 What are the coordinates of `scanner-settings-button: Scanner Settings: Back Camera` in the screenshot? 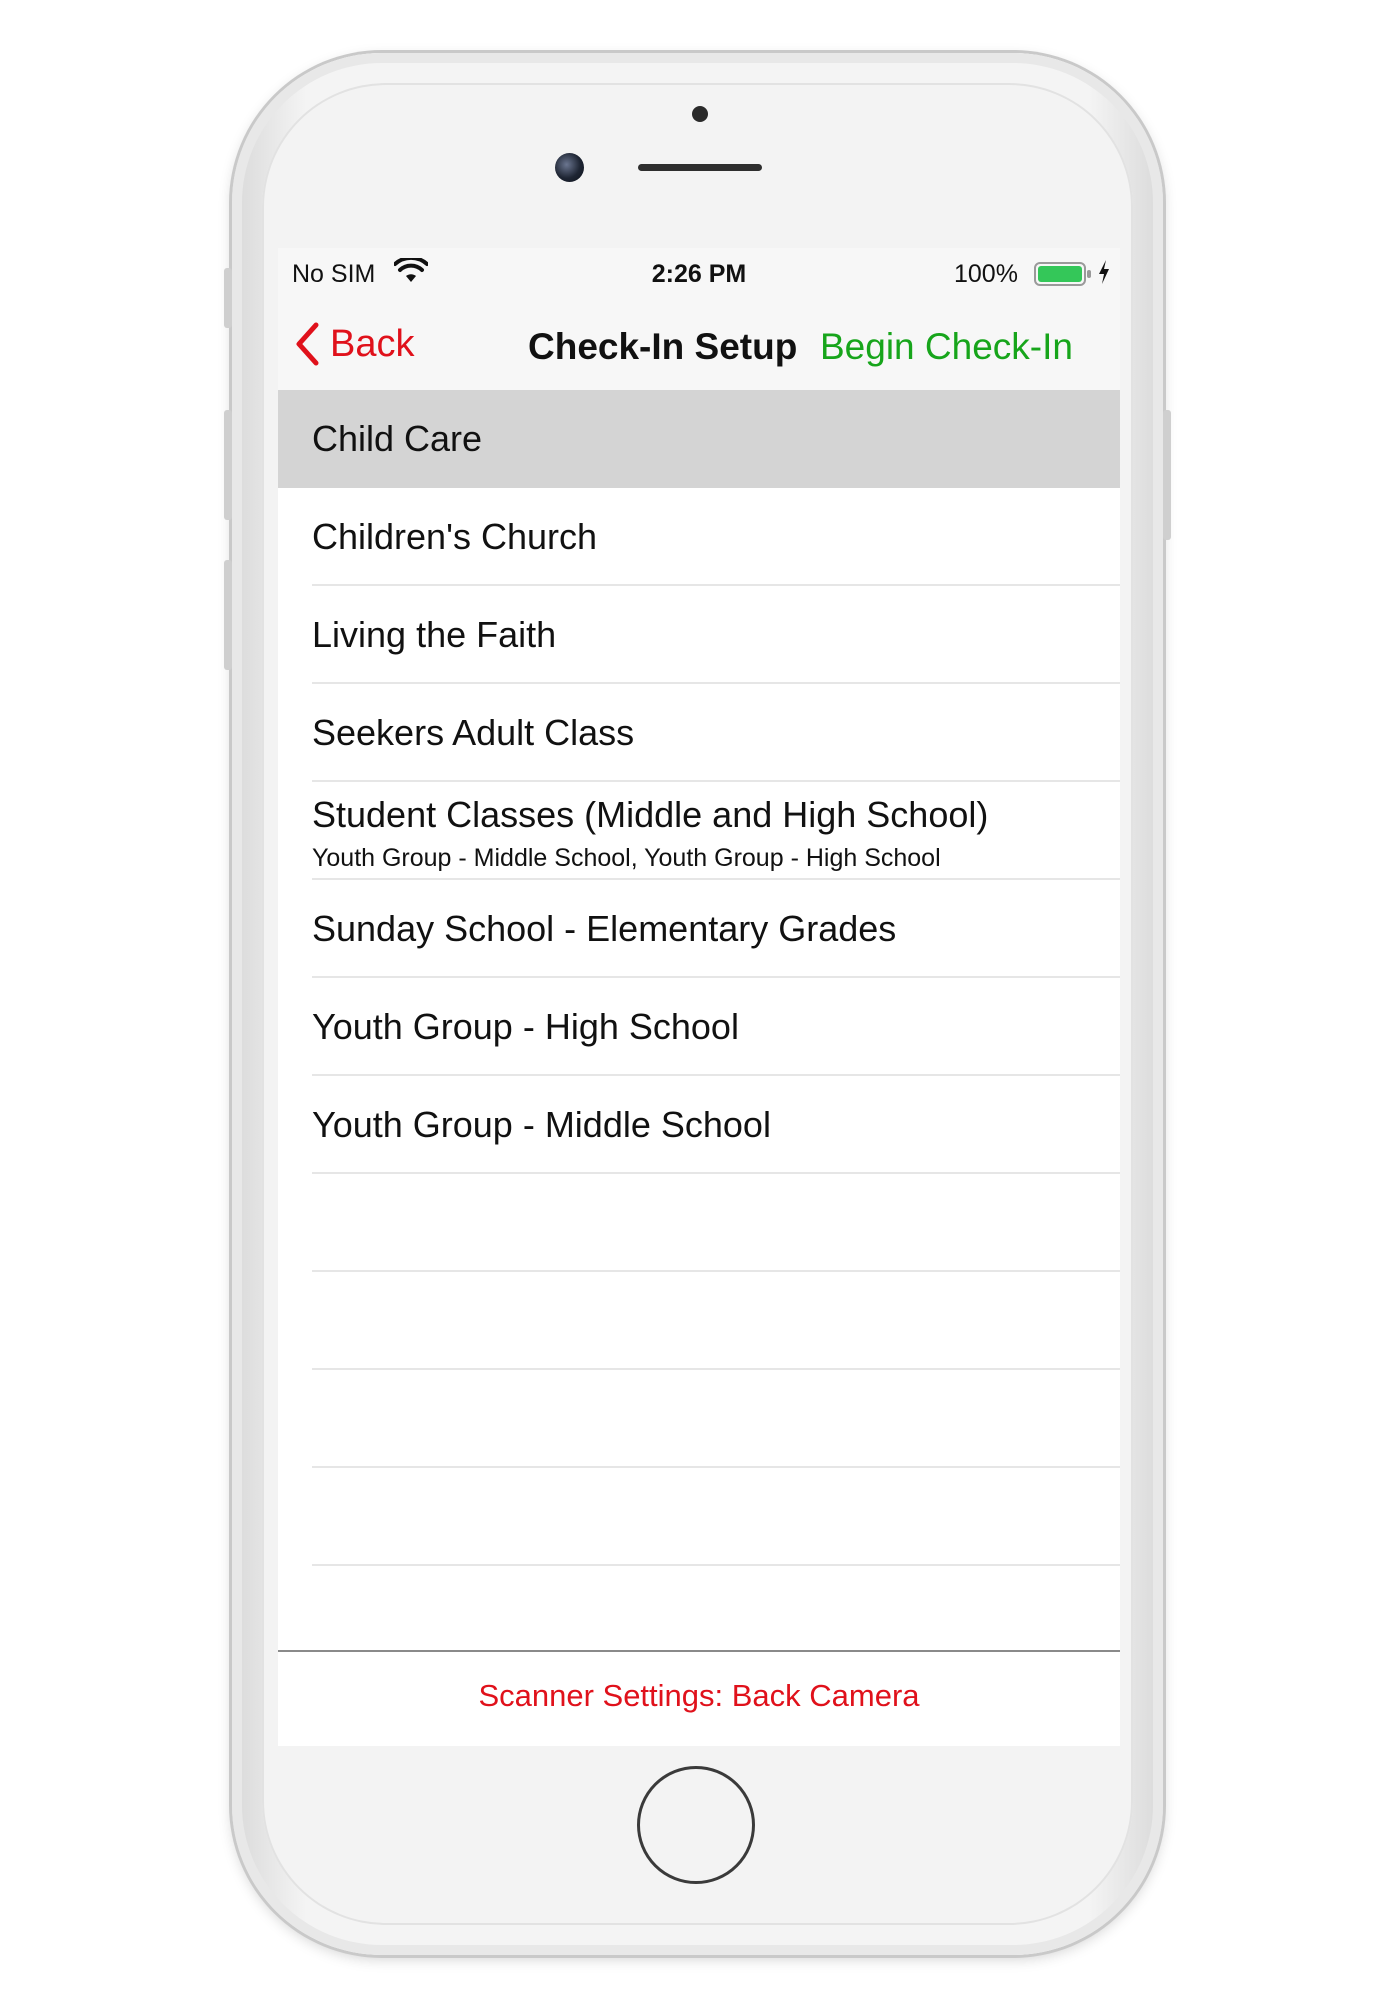 It's located at (699, 1696).